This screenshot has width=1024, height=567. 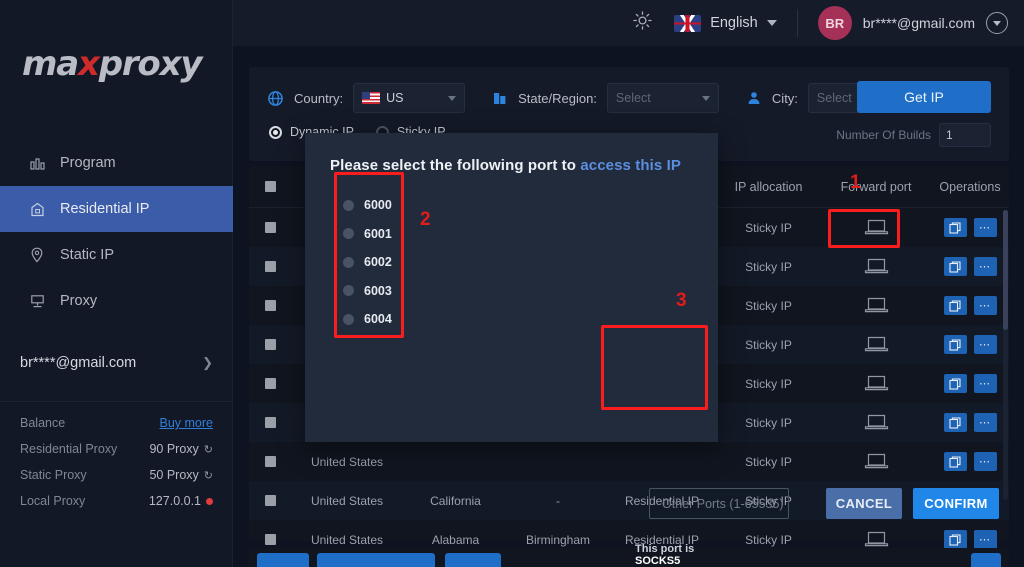 What do you see at coordinates (187, 423) in the screenshot?
I see `buy-more-link: Buy more` at bounding box center [187, 423].